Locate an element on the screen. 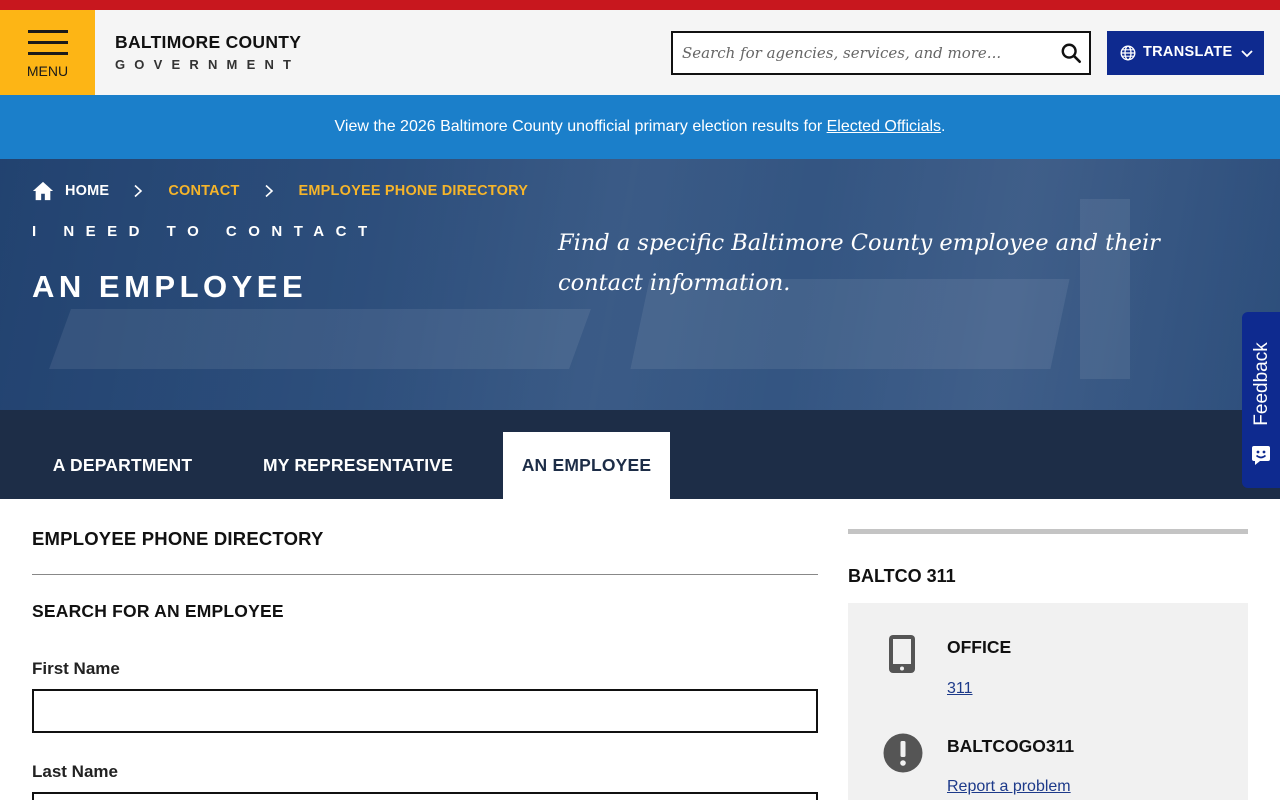 This screenshot has width=1280, height=800. search-icon is located at coordinates (1071, 53).